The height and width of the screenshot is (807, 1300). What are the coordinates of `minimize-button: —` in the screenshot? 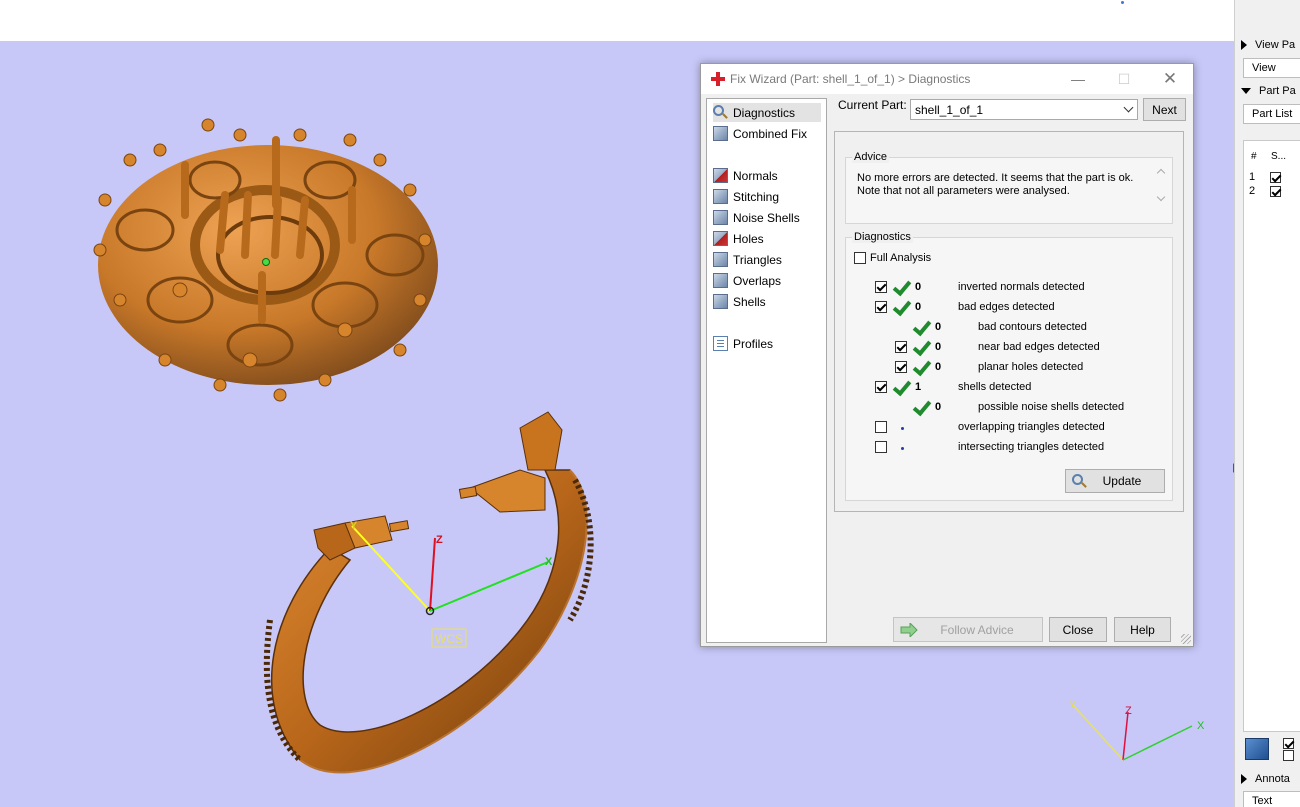 It's located at (1078, 79).